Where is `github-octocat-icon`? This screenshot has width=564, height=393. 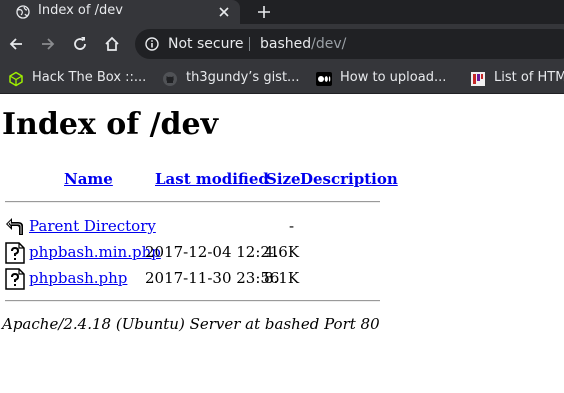 github-octocat-icon is located at coordinates (170, 79).